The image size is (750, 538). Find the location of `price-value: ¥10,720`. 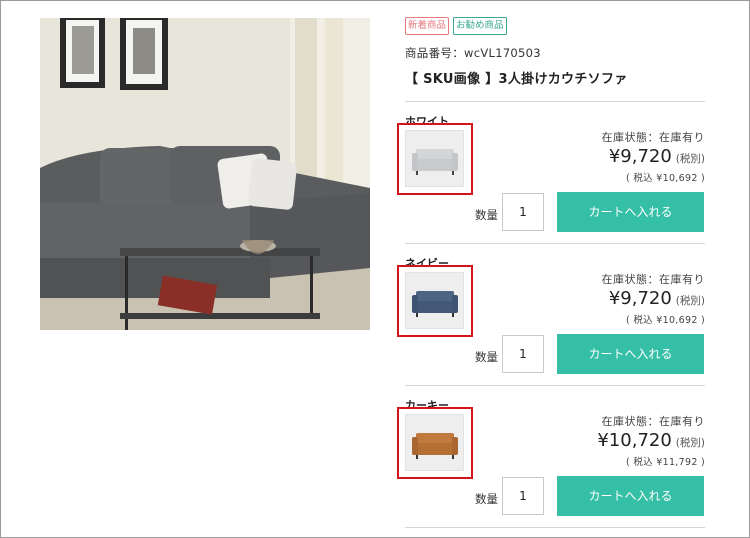

price-value: ¥10,720 is located at coordinates (634, 440).